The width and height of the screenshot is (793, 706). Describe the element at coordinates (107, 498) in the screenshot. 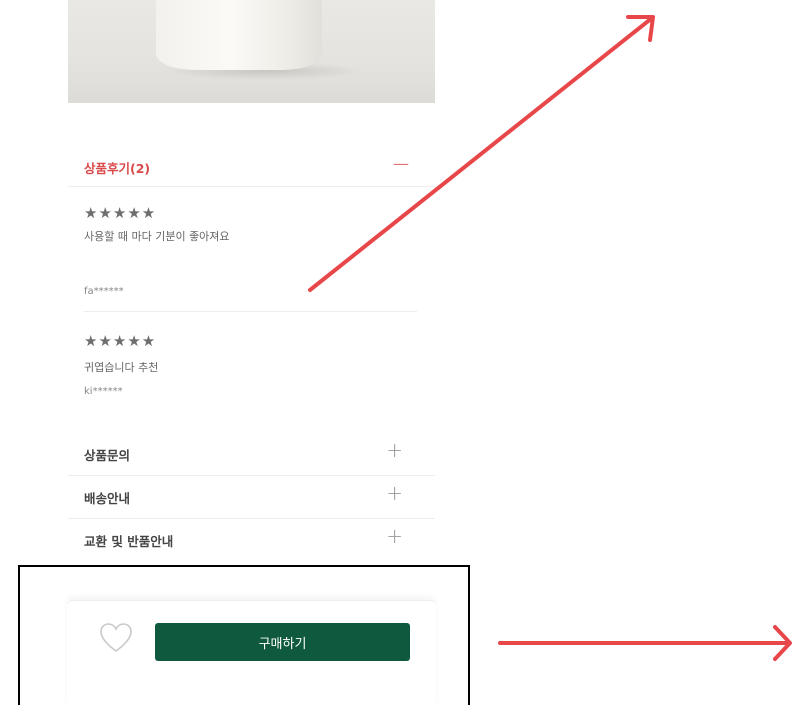

I see `accordion-label: 배송안내` at that location.